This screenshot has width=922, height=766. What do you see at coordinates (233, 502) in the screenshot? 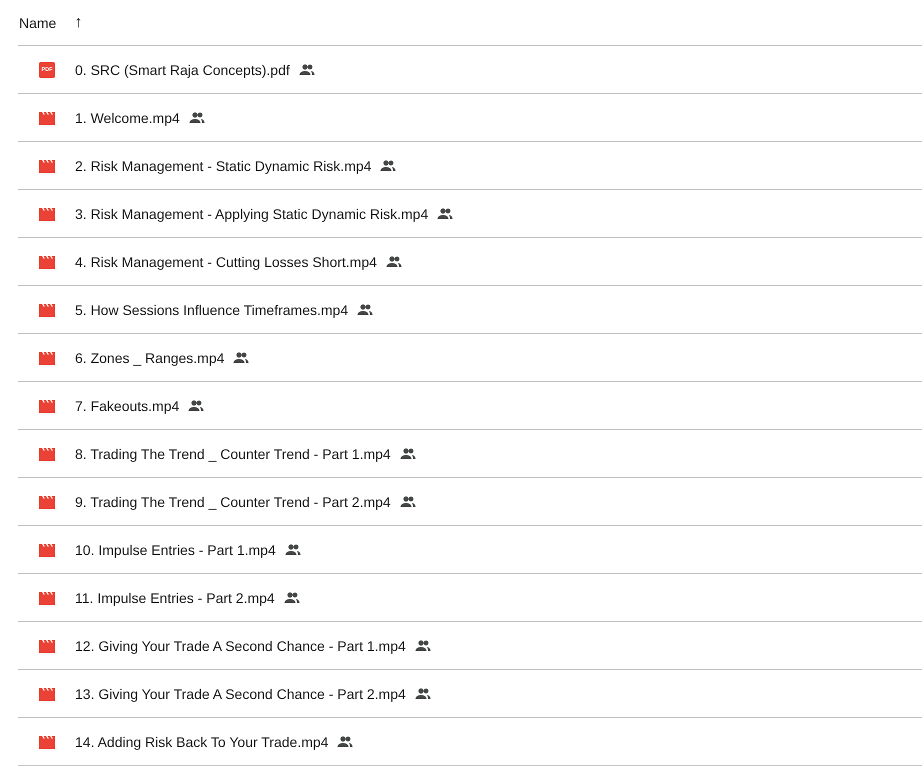
I see `file-name: 9. Trading The Trend _ Counter Trend - Part 2.mp4` at bounding box center [233, 502].